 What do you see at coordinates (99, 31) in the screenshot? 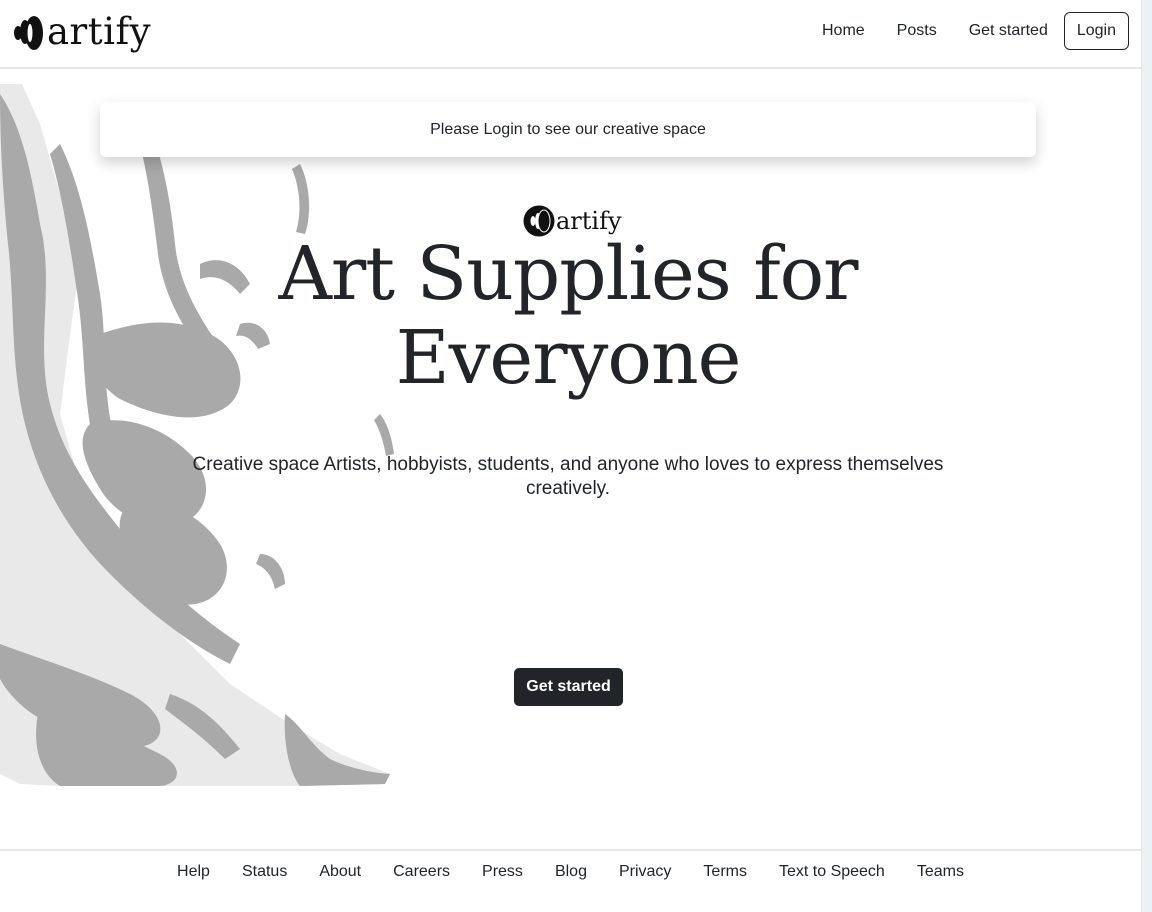
I see `brand-name: artify` at bounding box center [99, 31].